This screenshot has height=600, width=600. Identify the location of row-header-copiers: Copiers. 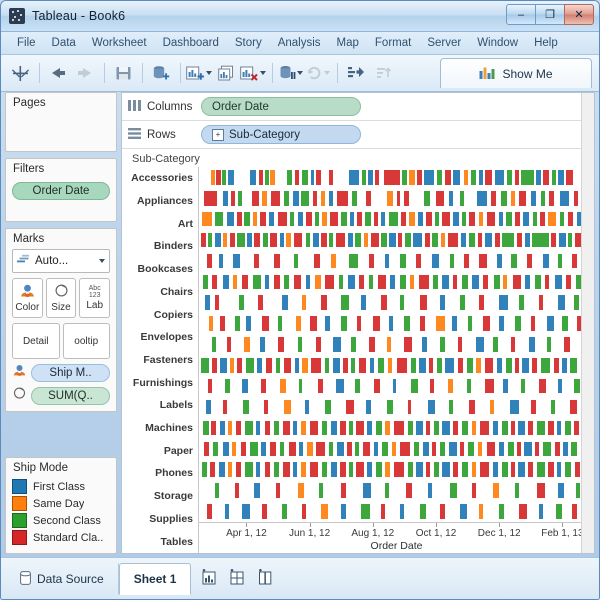
(160, 314).